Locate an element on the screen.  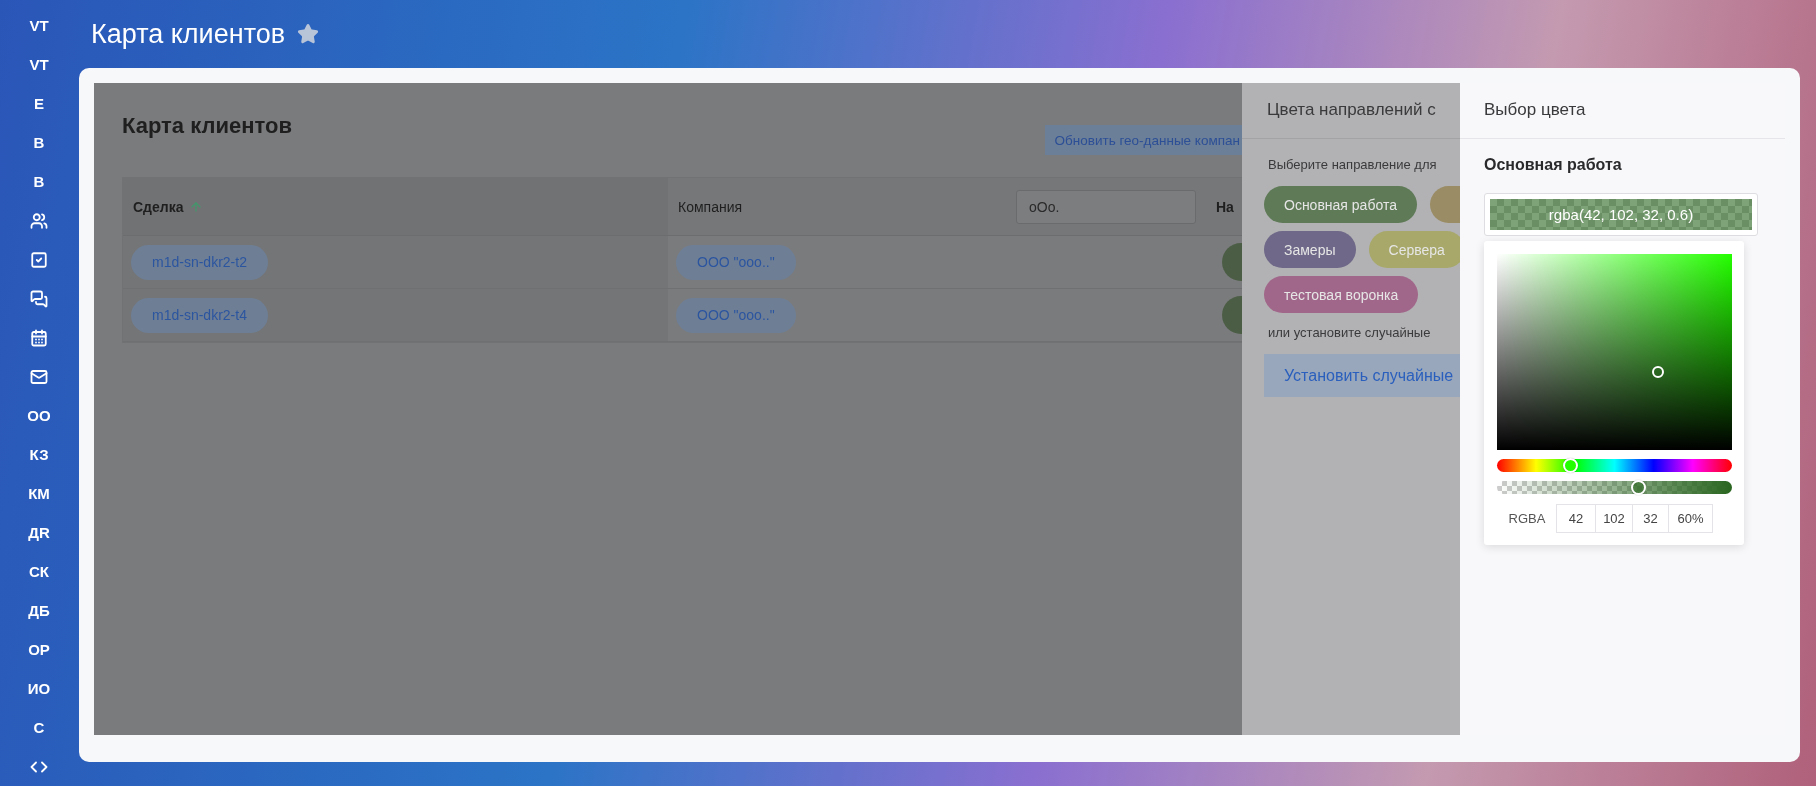
panel-title: Цвета направлений с is located at coordinates (1351, 109).